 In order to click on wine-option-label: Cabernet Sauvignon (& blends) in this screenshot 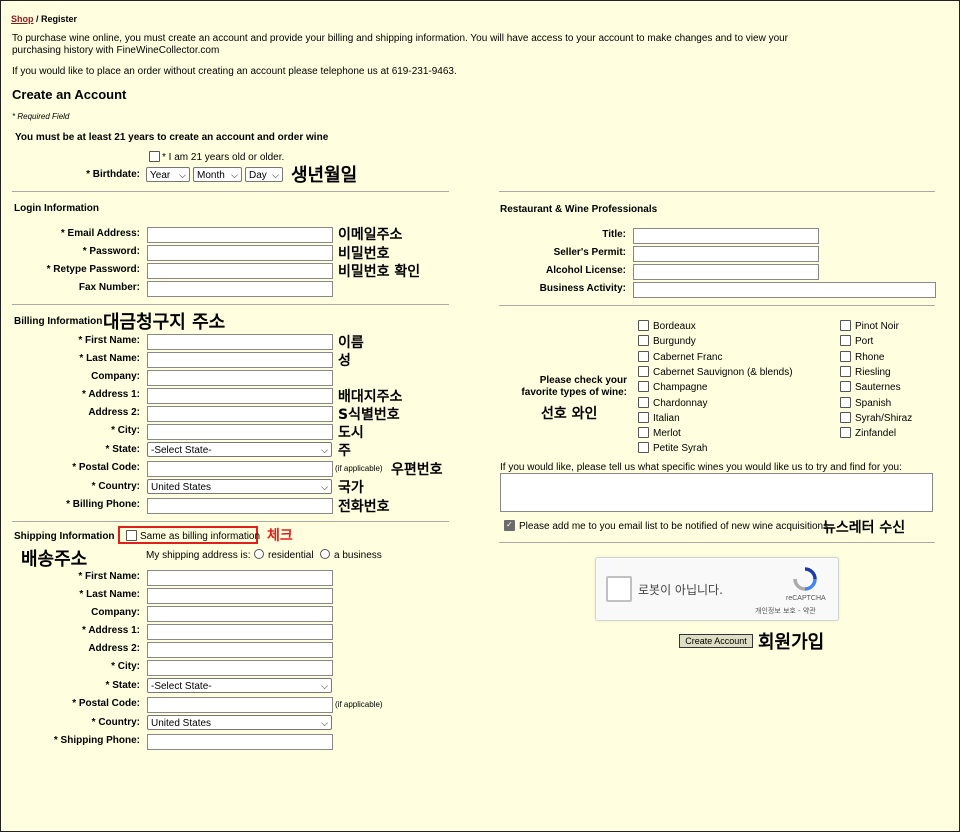, I will do `click(723, 372)`.